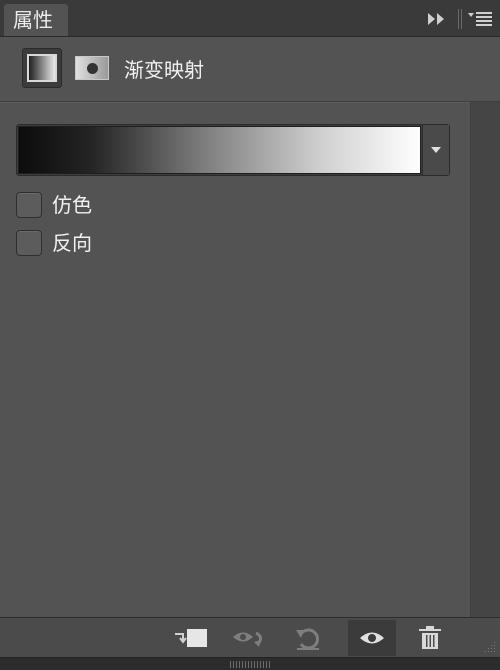 The image size is (500, 670). Describe the element at coordinates (164, 70) in the screenshot. I see `adjustment-title: 渐变映射` at that location.